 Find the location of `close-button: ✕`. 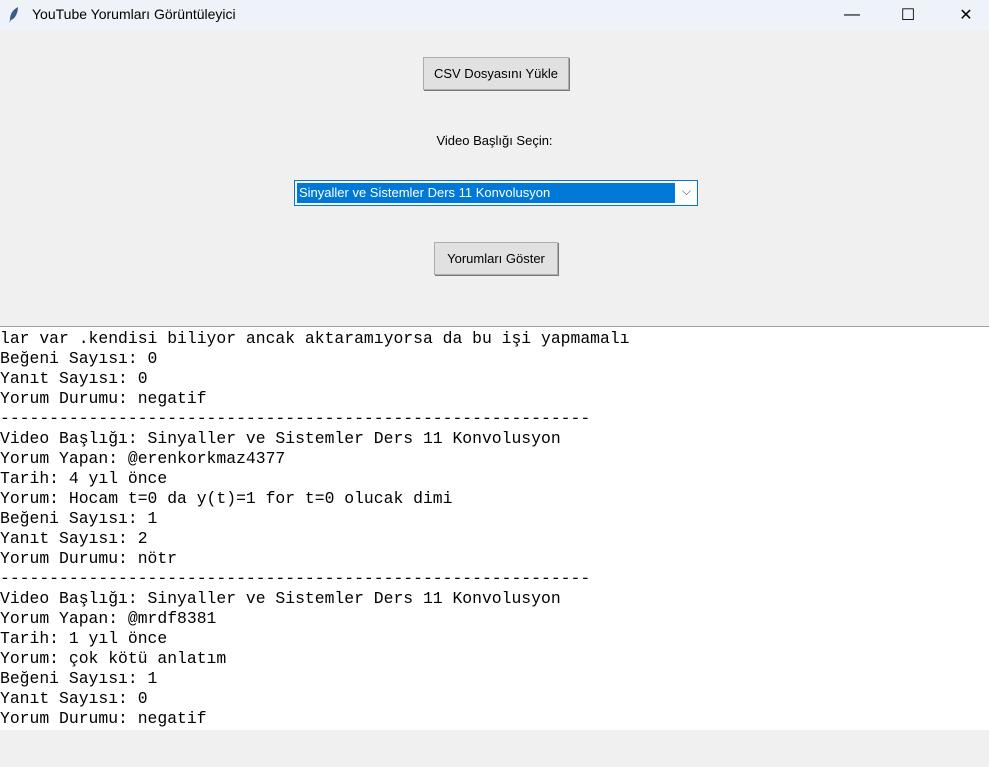

close-button: ✕ is located at coordinates (966, 15).